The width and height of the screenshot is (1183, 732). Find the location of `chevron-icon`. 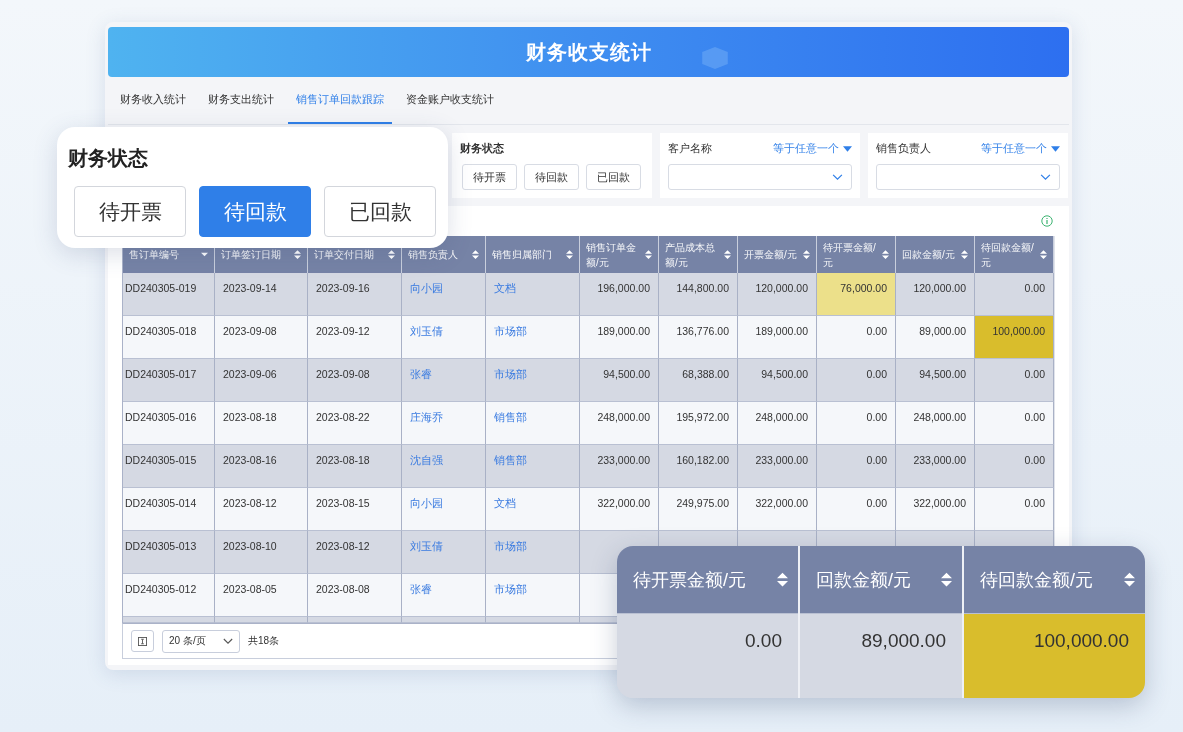

chevron-icon is located at coordinates (837, 177).